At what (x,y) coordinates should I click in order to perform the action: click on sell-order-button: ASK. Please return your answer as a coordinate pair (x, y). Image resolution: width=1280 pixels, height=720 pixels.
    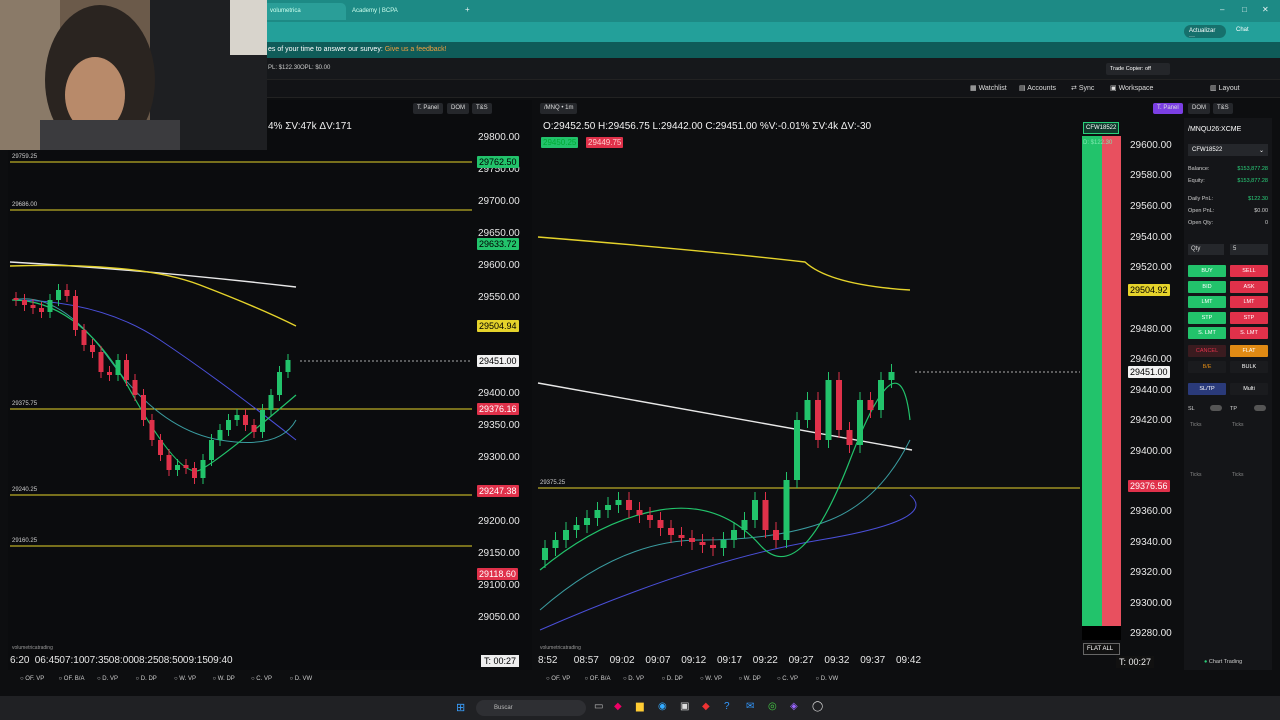
    Looking at the image, I should click on (1249, 286).